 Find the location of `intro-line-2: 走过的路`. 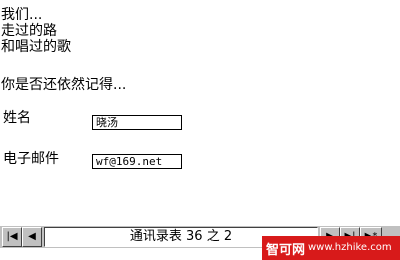

intro-line-2: 走过的路 is located at coordinates (29, 31).